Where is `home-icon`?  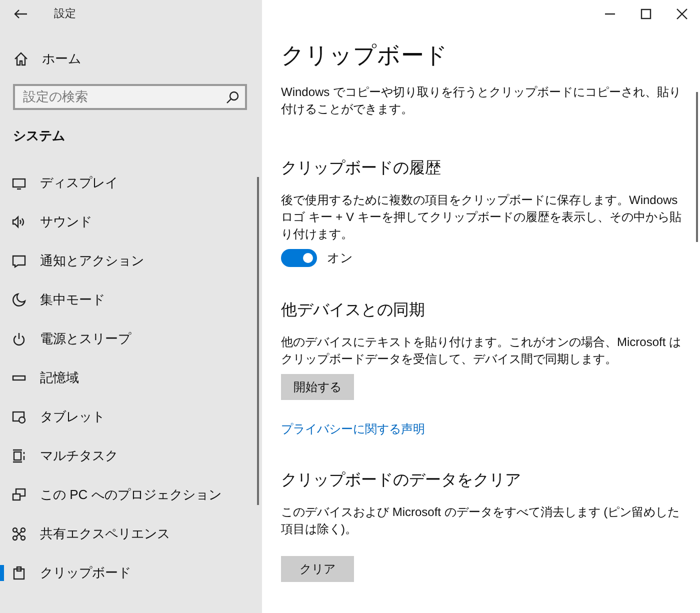
home-icon is located at coordinates (21, 59).